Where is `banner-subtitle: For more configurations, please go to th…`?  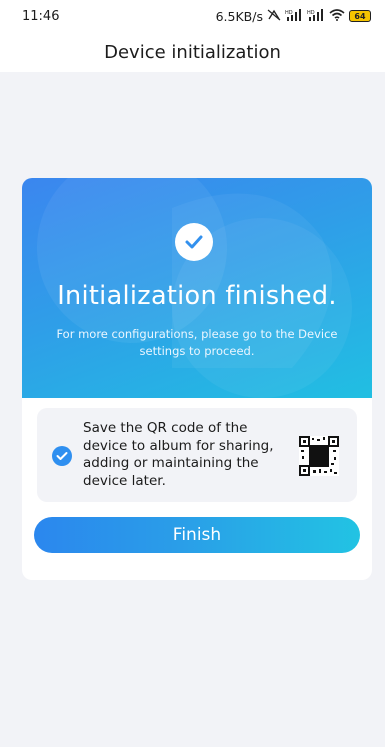
banner-subtitle: For more configurations, please go to th… is located at coordinates (197, 342).